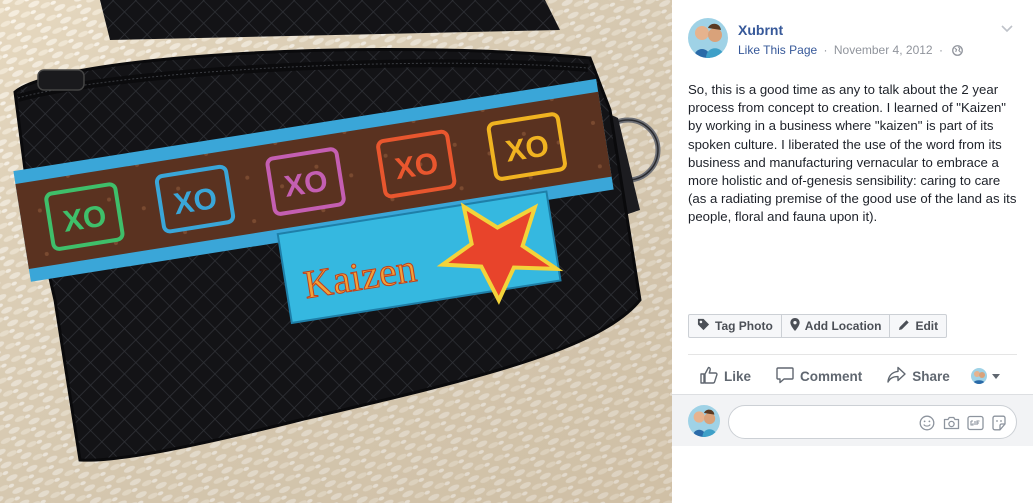 The image size is (1033, 503). What do you see at coordinates (788, 376) in the screenshot?
I see `comment-bubble-icon` at bounding box center [788, 376].